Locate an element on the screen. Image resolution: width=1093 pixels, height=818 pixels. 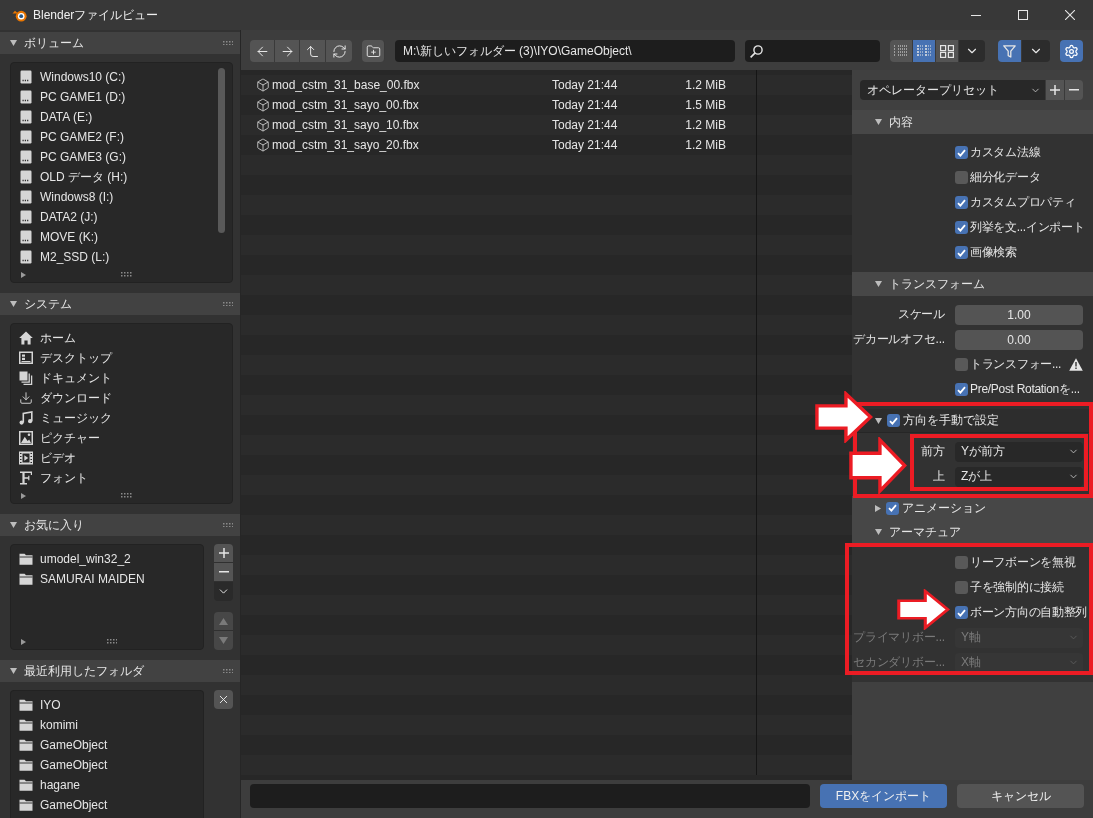
sidebar-item: OLD データ (H:) is located at coordinates (121, 177).